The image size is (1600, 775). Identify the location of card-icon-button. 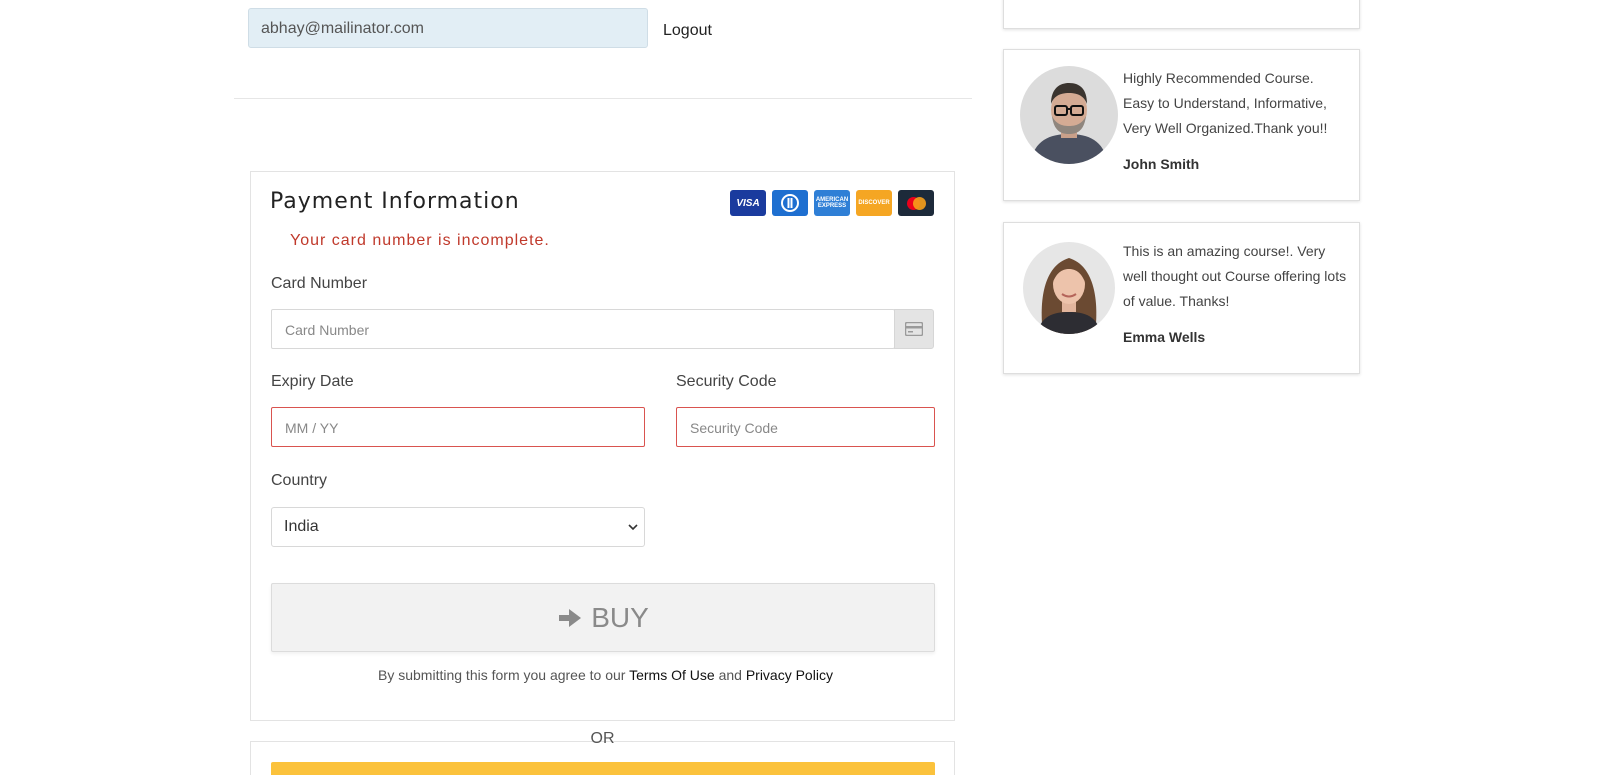
(914, 329).